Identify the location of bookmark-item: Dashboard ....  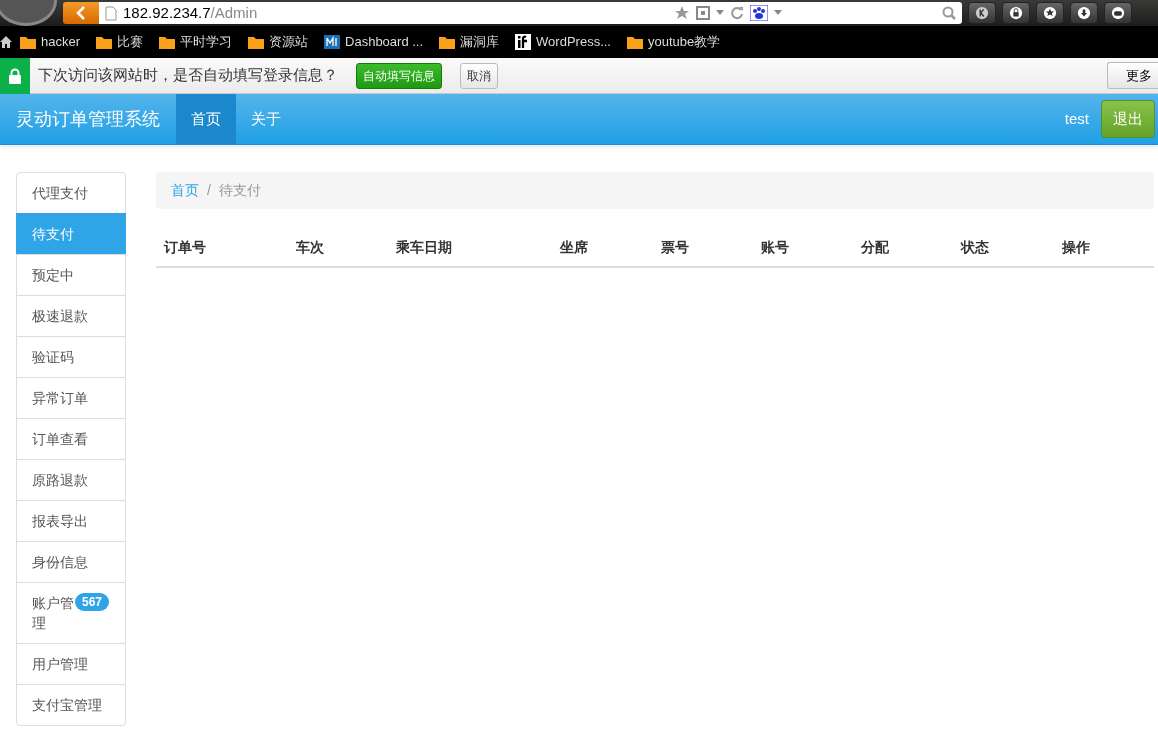
(374, 42).